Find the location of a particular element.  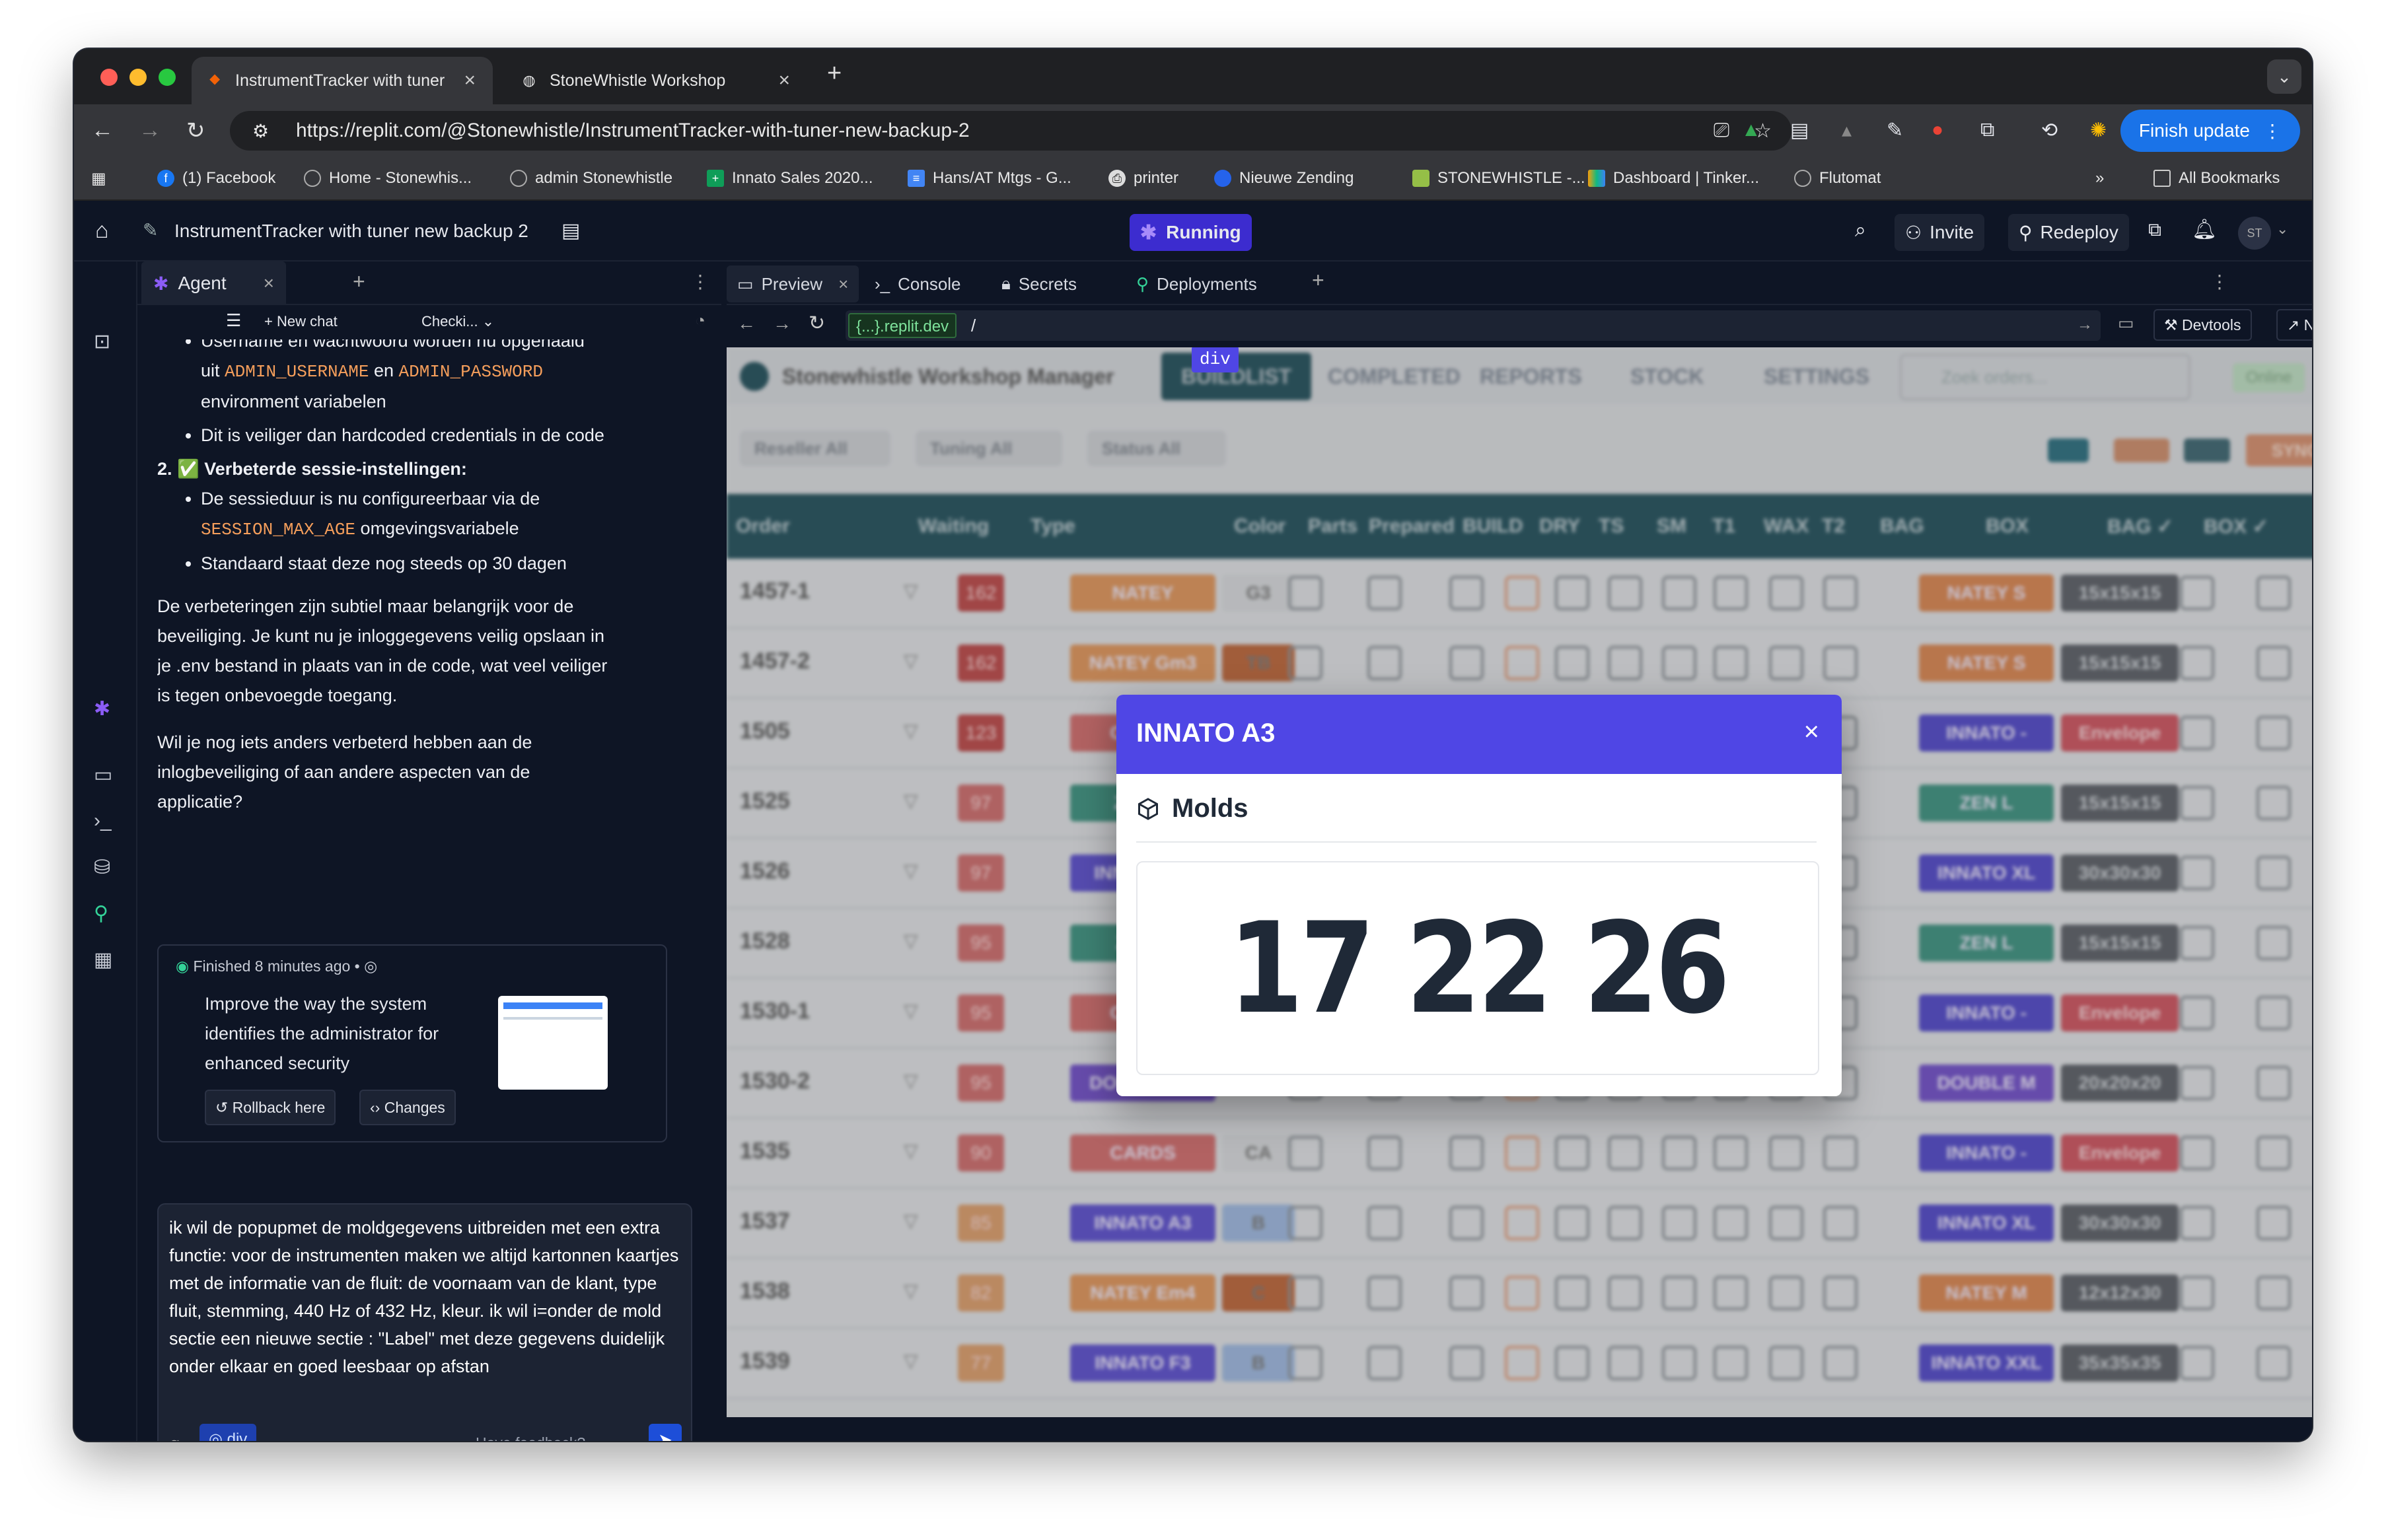

record-icon: ● is located at coordinates (1937, 130).